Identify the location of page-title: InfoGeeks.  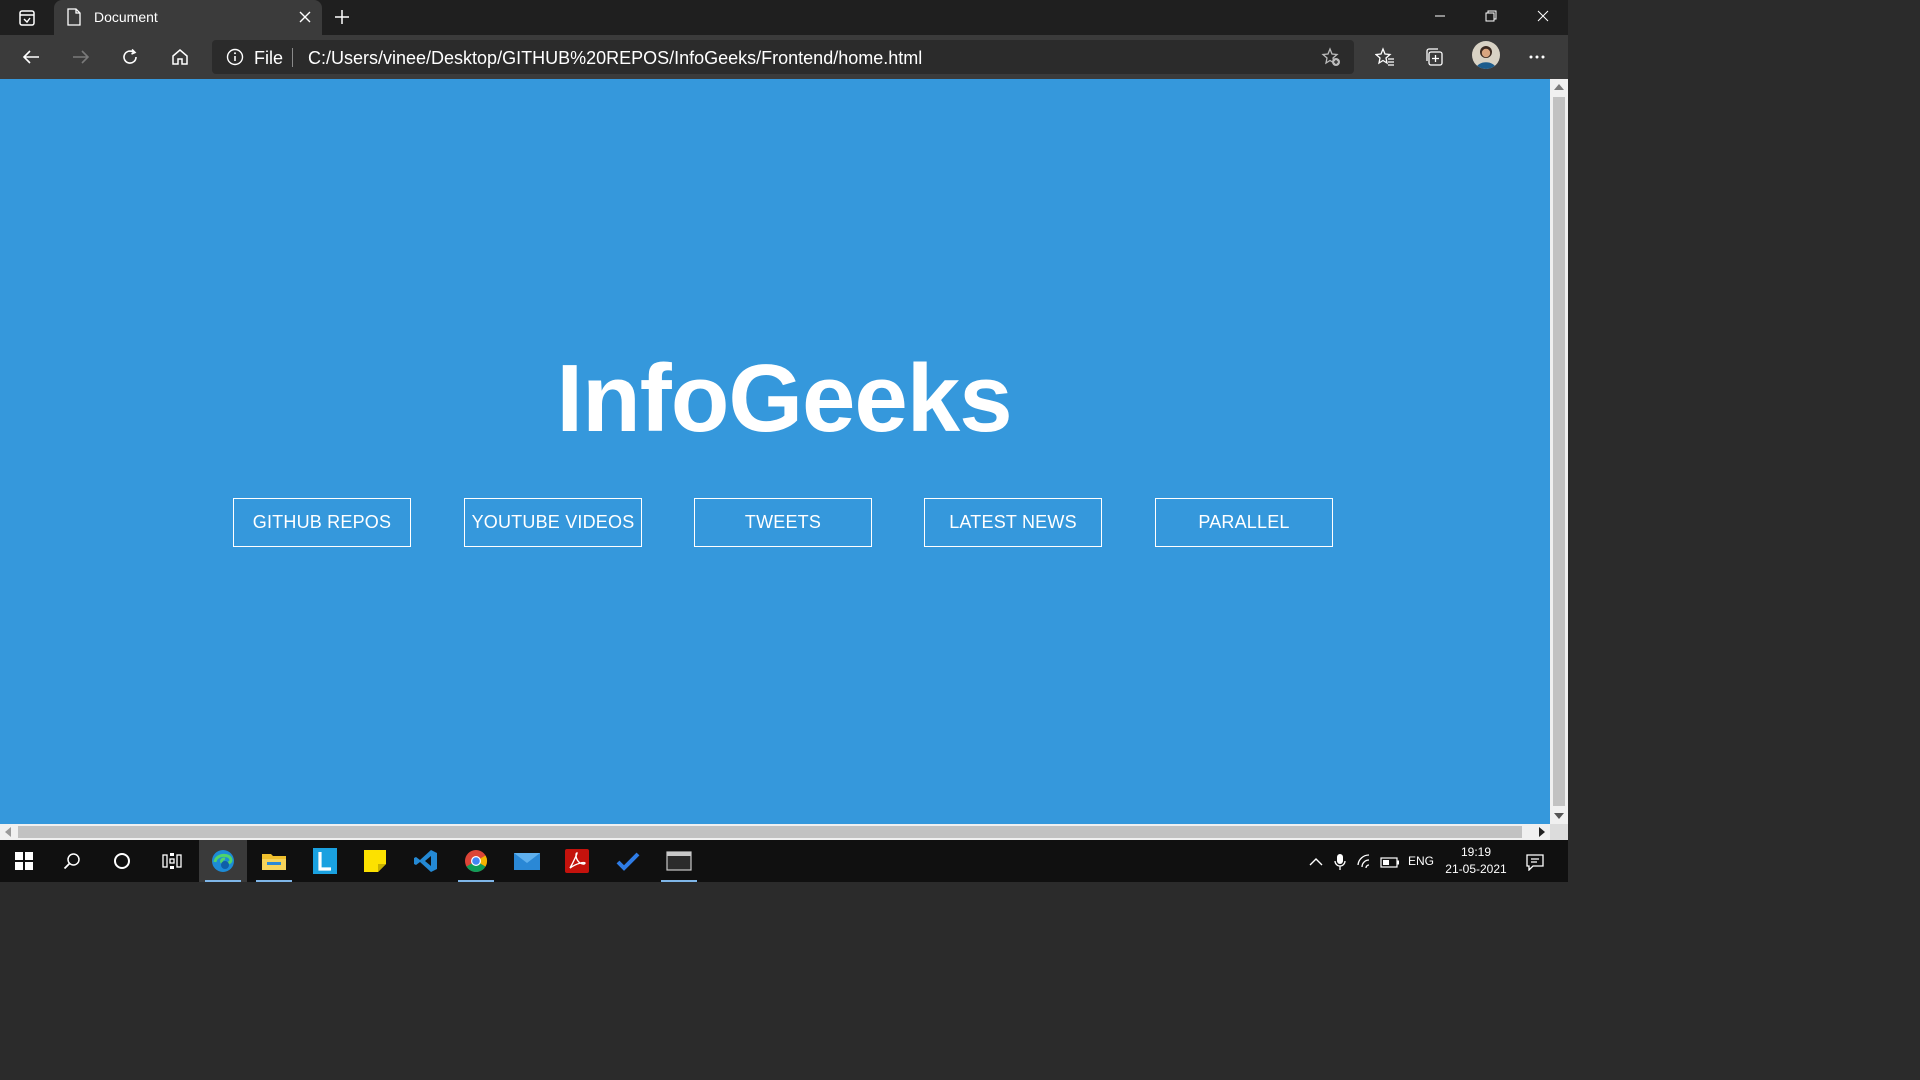
(784, 398).